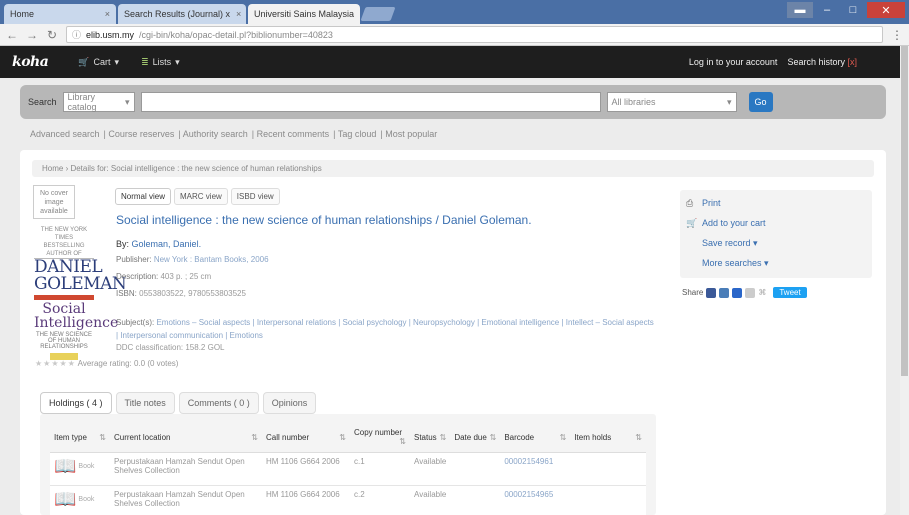  What do you see at coordinates (306, 469) in the screenshot?
I see `call-number-cell: HM 1106 G664 2006` at bounding box center [306, 469].